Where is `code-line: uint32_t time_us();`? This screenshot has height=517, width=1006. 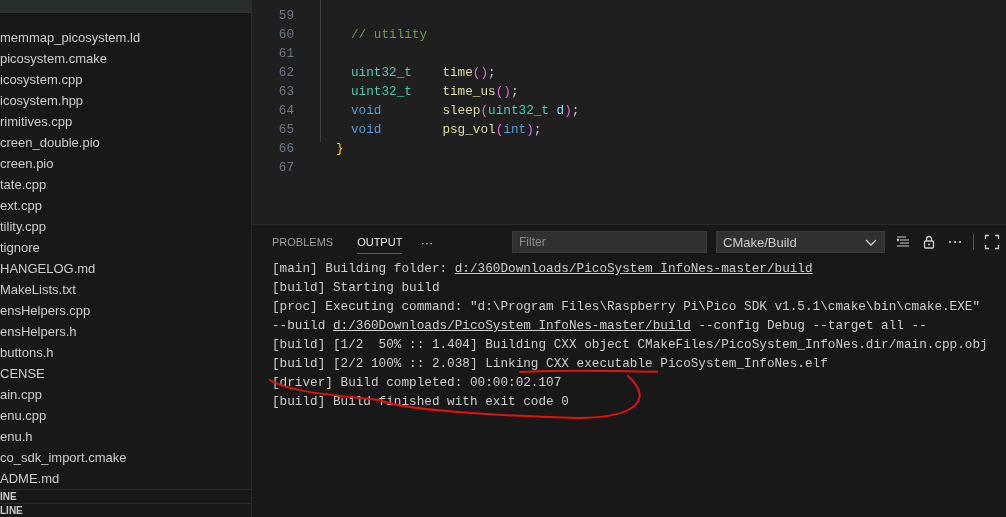 code-line: uint32_t time_us(); is located at coordinates (434, 92).